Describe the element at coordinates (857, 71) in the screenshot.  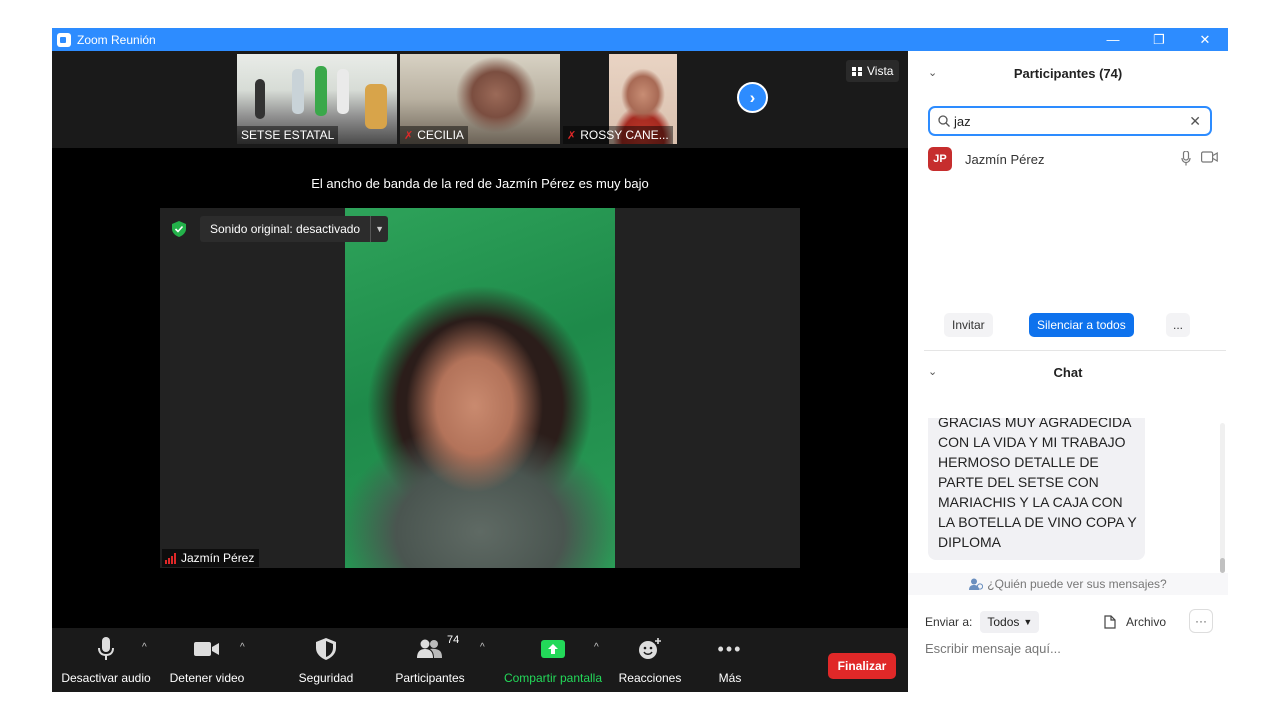
I see `grid-icon` at that location.